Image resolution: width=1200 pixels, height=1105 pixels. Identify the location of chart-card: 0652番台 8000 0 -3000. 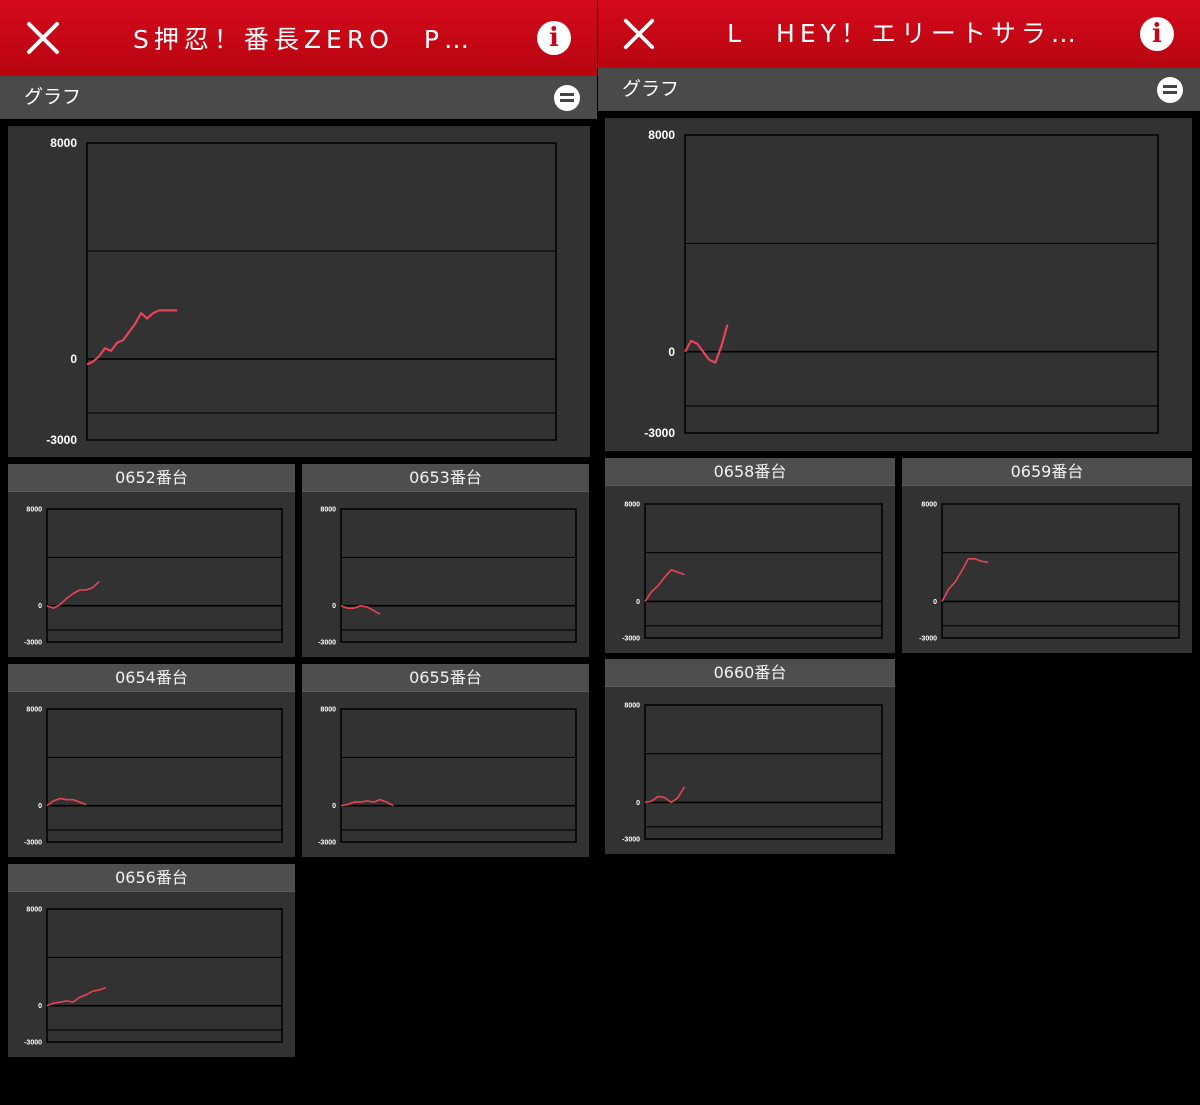
(151, 560).